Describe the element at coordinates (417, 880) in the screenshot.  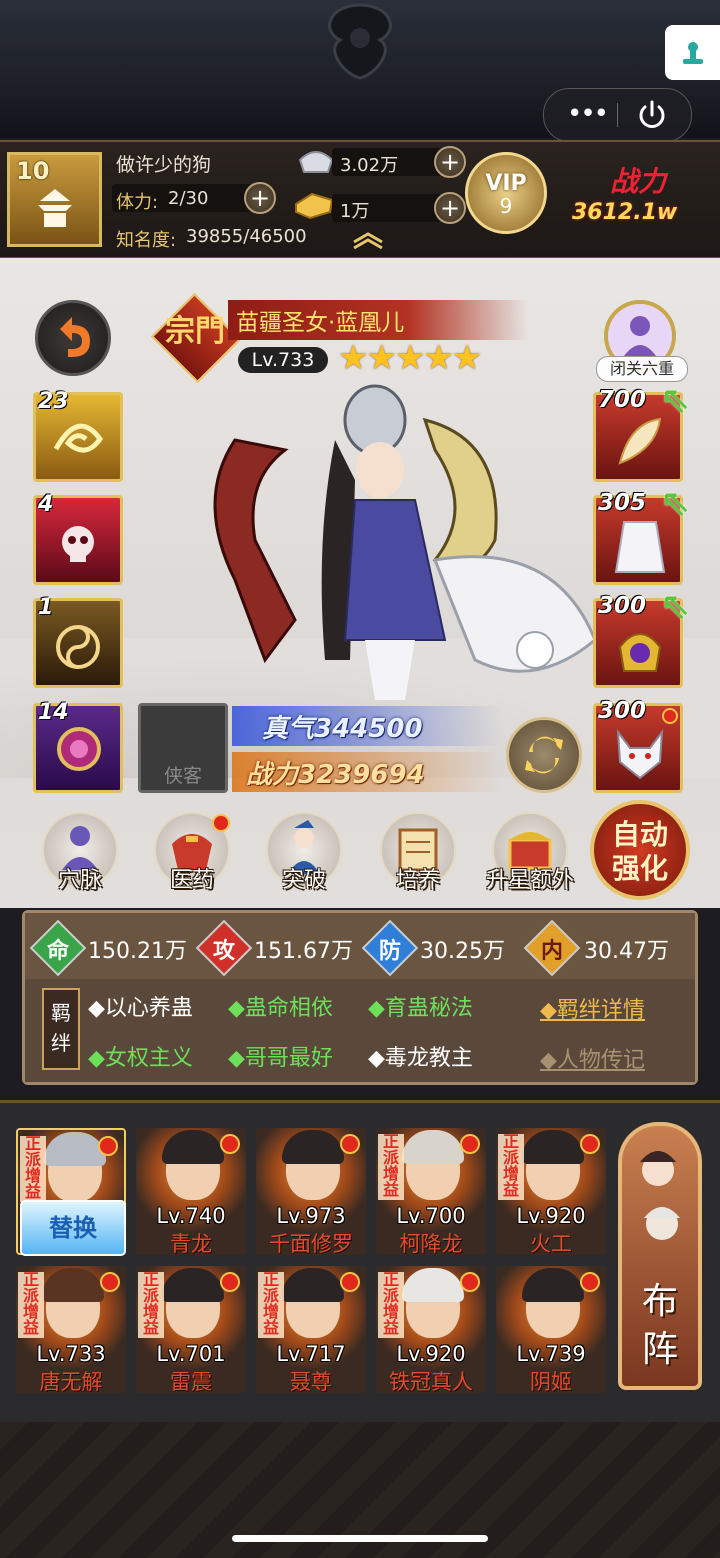
I see `cultivate-label: 培养` at that location.